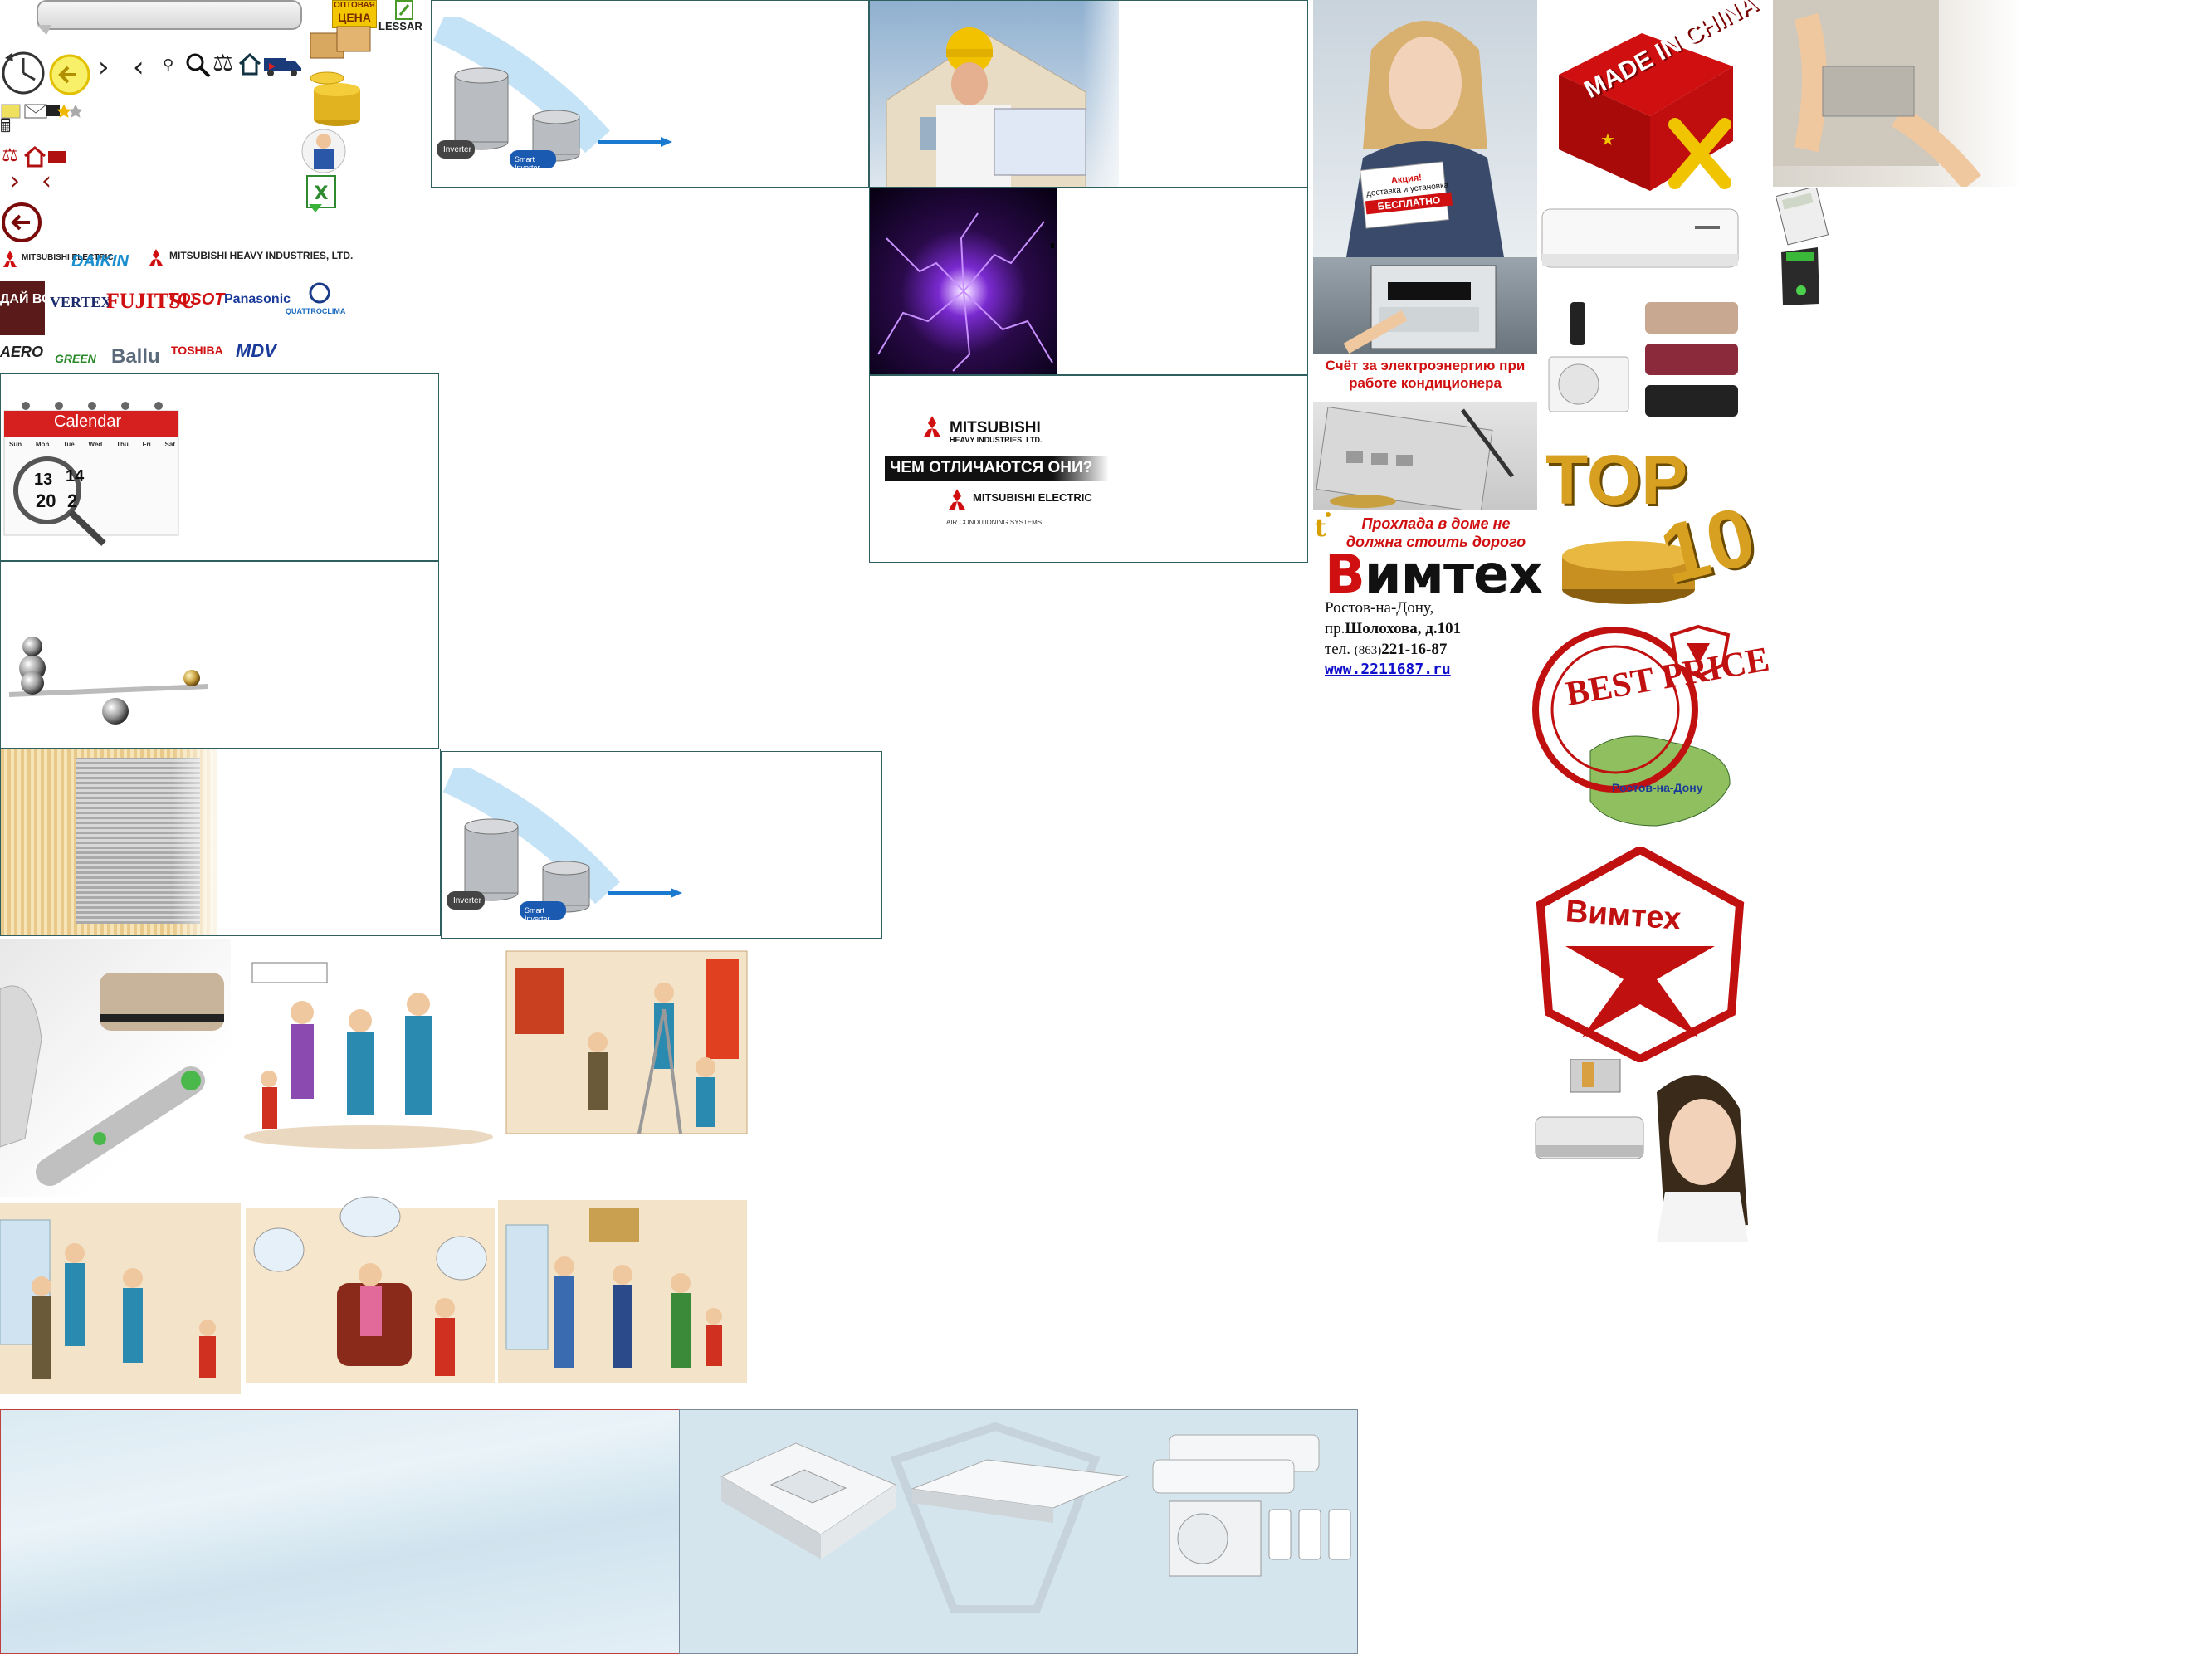  I want to click on split-ac-indoor-unit, so click(1641, 245).